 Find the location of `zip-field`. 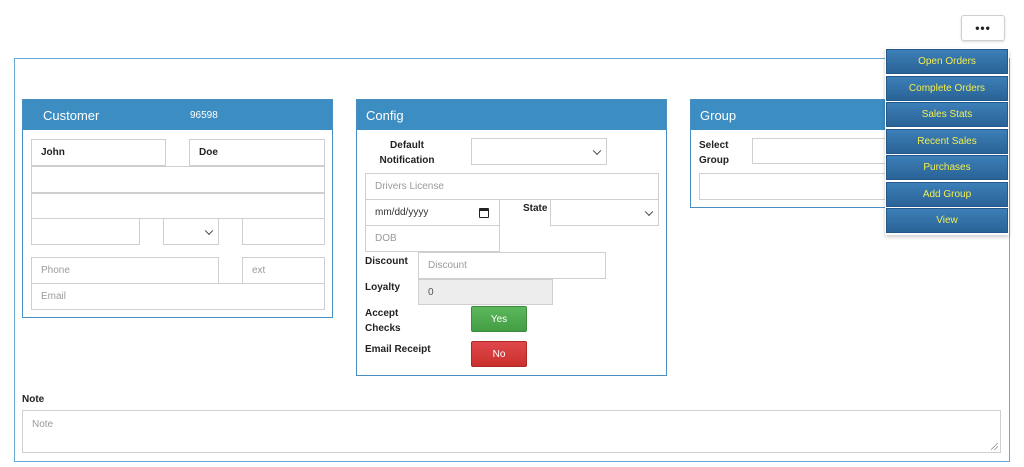

zip-field is located at coordinates (283, 231).